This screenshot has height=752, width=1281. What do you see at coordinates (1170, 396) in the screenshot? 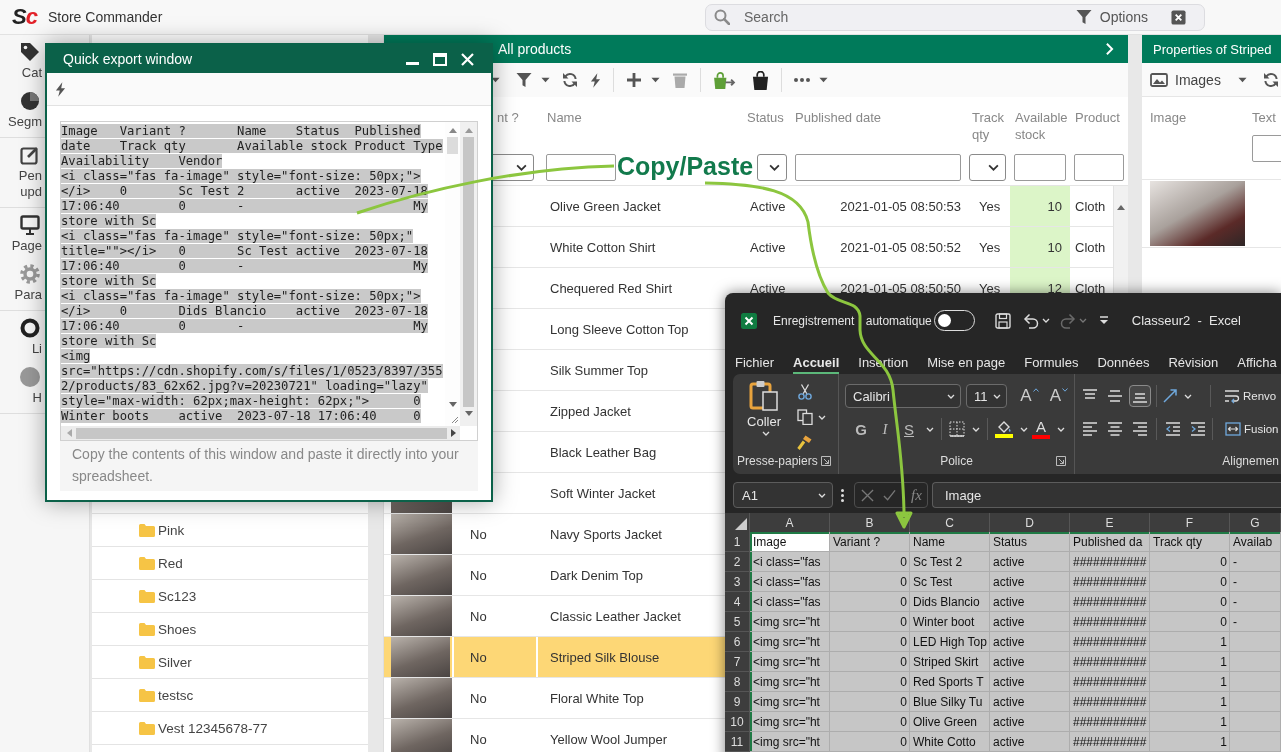
I see `diagonal-arrow-icon` at bounding box center [1170, 396].